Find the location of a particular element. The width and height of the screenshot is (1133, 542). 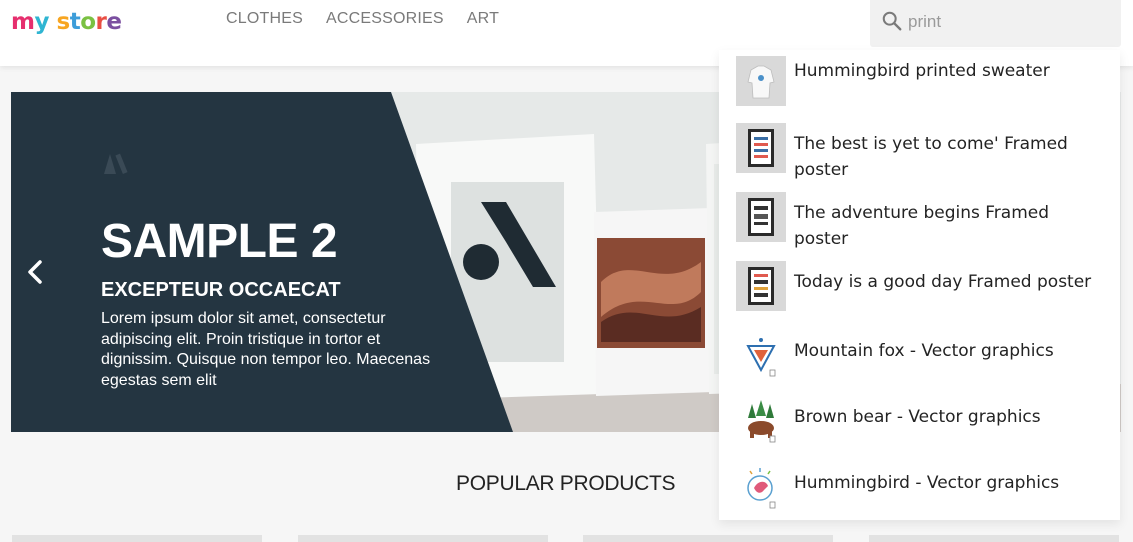

search-result-name: Hummingbird printed sweater is located at coordinates (922, 71).